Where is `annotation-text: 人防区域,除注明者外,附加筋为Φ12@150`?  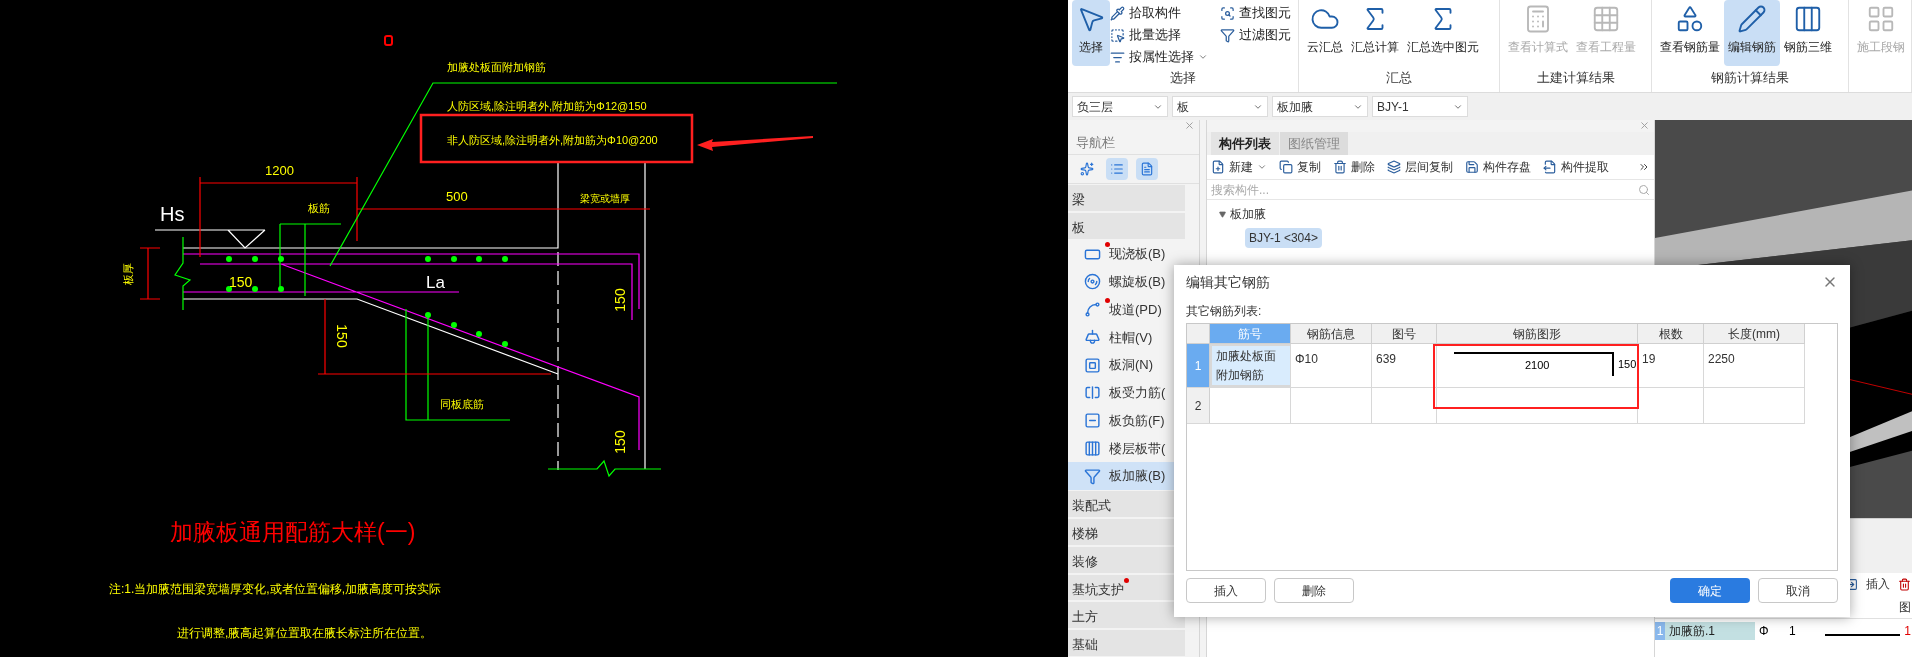
annotation-text: 人防区域,除注明者外,附加筋为Φ12@150 is located at coordinates (547, 106).